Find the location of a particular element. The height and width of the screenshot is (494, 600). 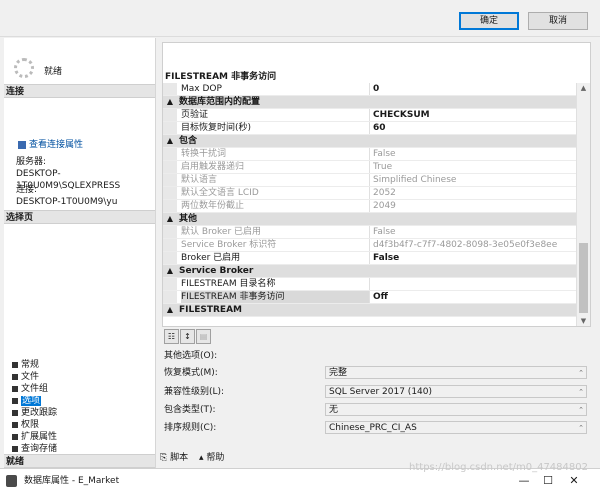

property-value: Off is located at coordinates (475, 297).